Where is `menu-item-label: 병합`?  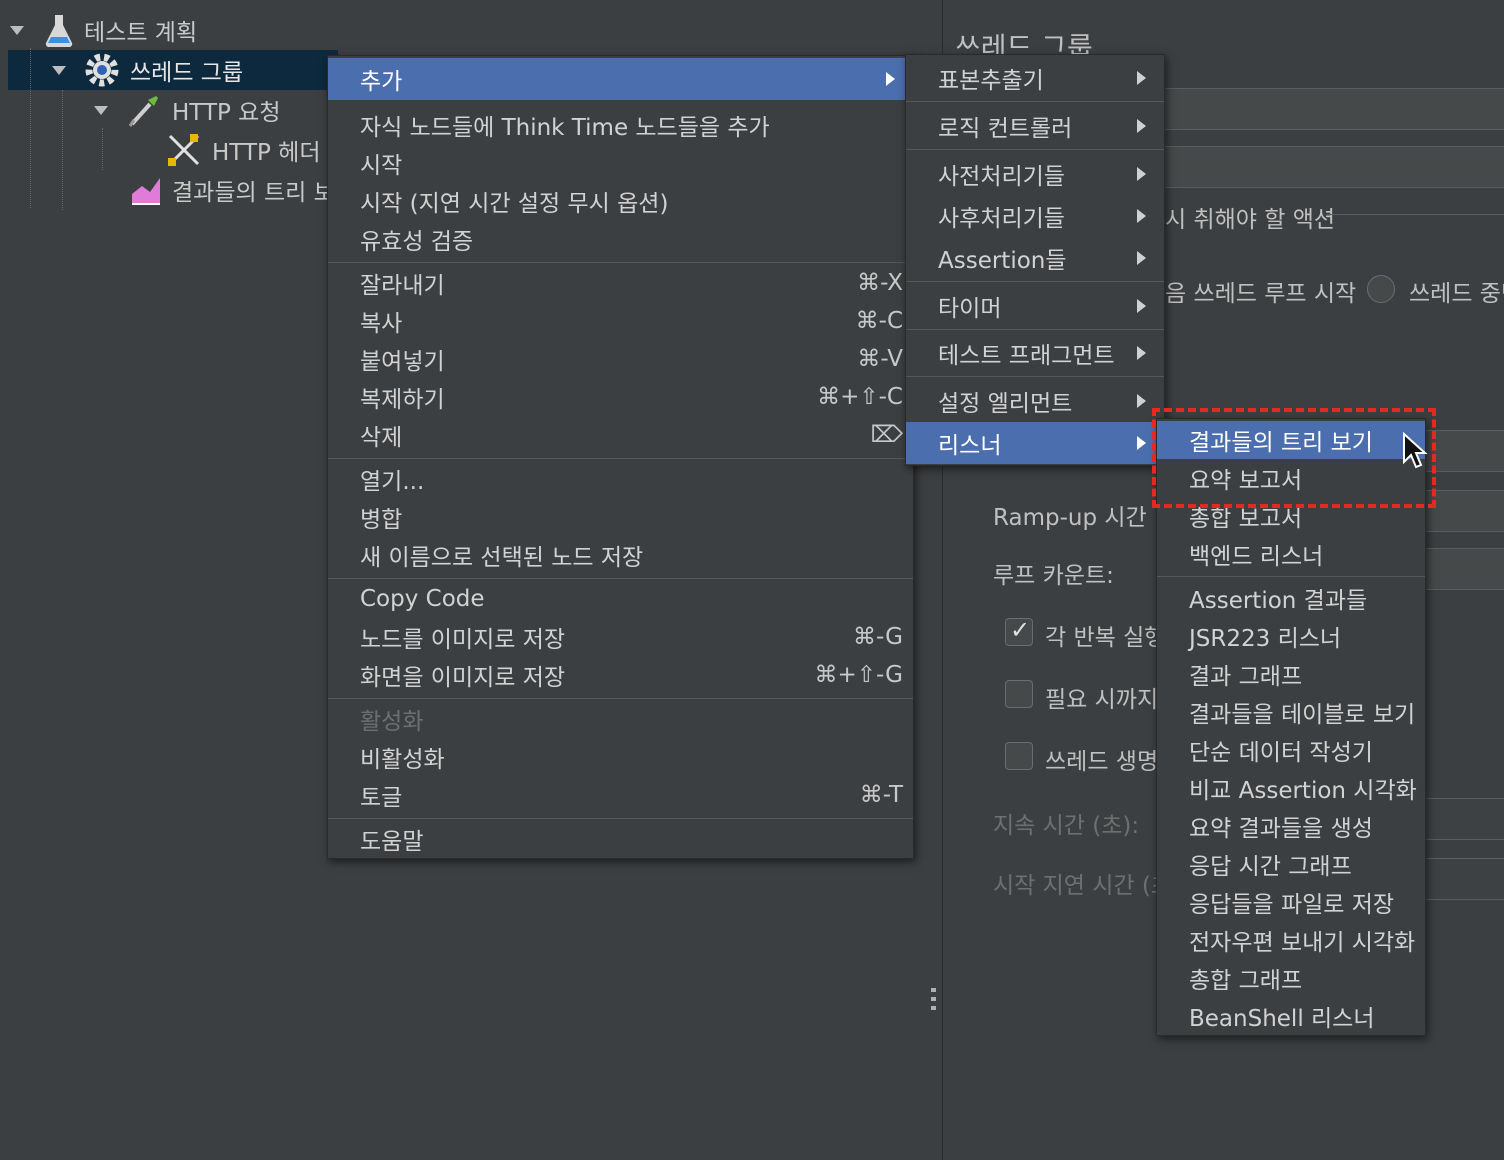
menu-item-label: 병합 is located at coordinates (381, 520).